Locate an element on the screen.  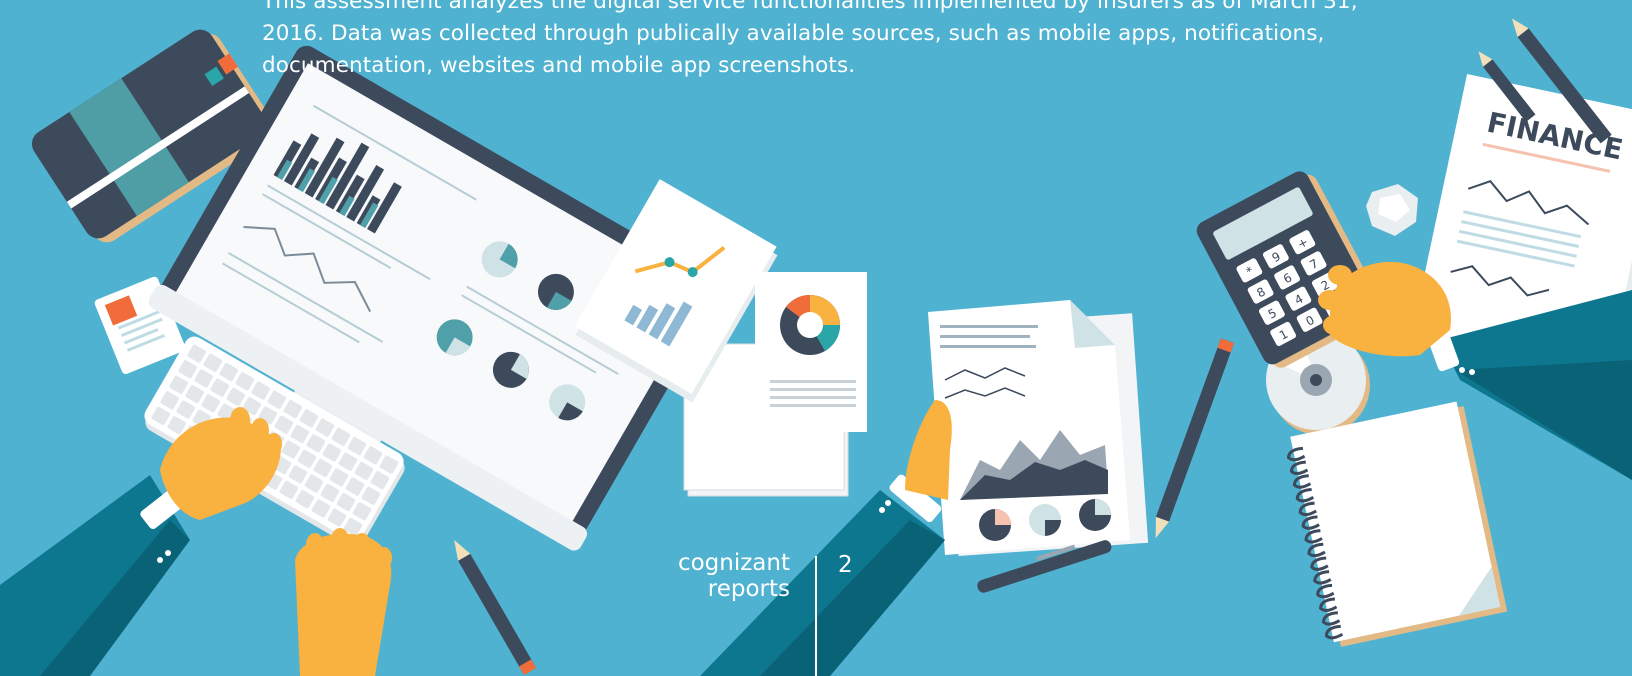
crumpled-paper-icon is located at coordinates (1392, 210).